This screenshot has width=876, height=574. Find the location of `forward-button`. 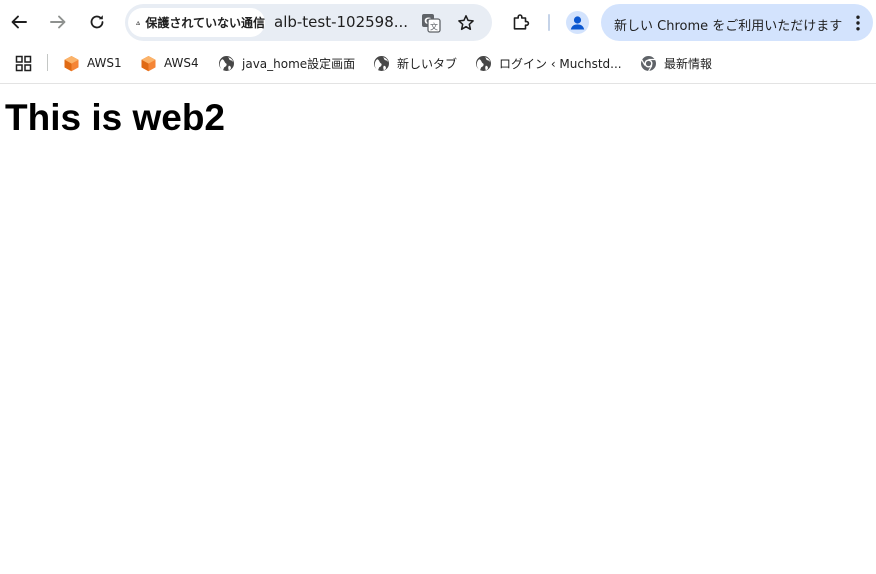

forward-button is located at coordinates (58, 22).